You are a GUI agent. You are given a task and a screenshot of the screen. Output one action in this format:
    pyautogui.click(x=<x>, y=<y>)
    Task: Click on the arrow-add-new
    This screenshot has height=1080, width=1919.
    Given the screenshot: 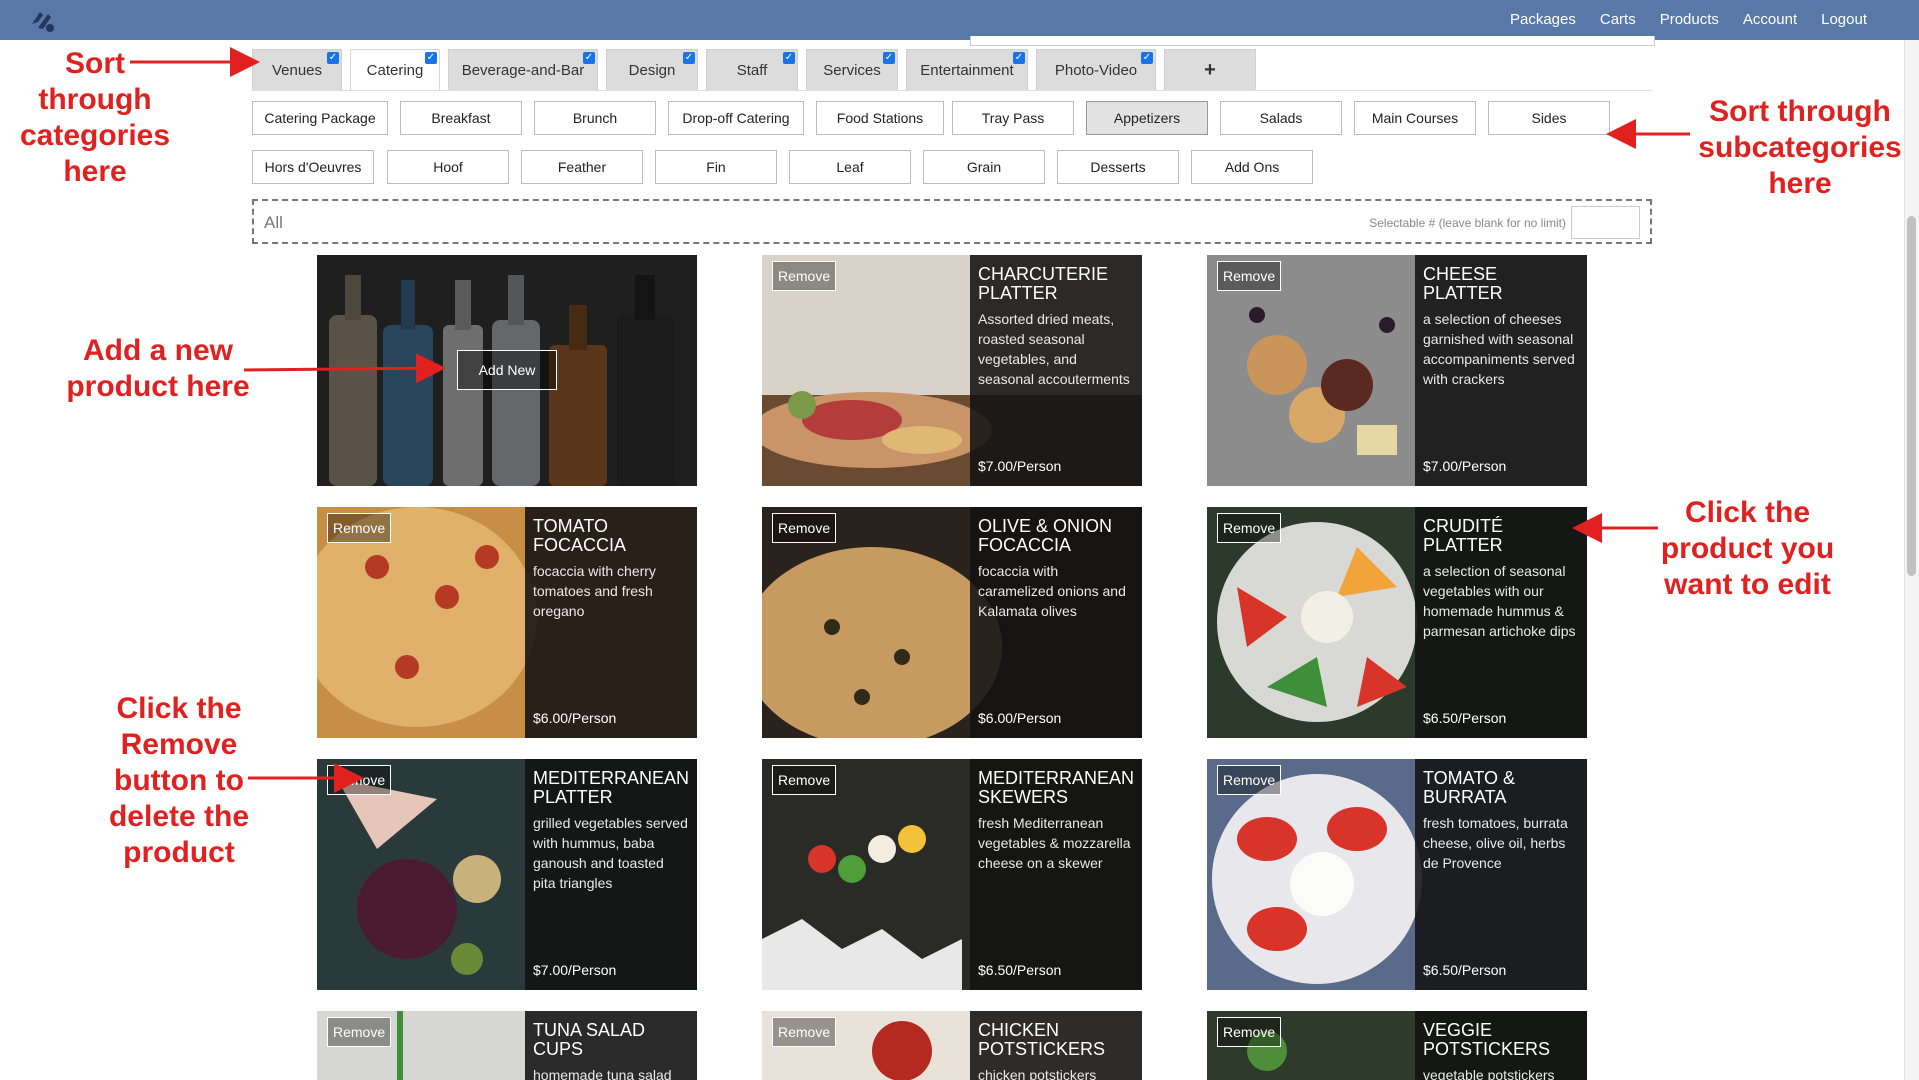 What is the action you would take?
    pyautogui.click(x=344, y=368)
    